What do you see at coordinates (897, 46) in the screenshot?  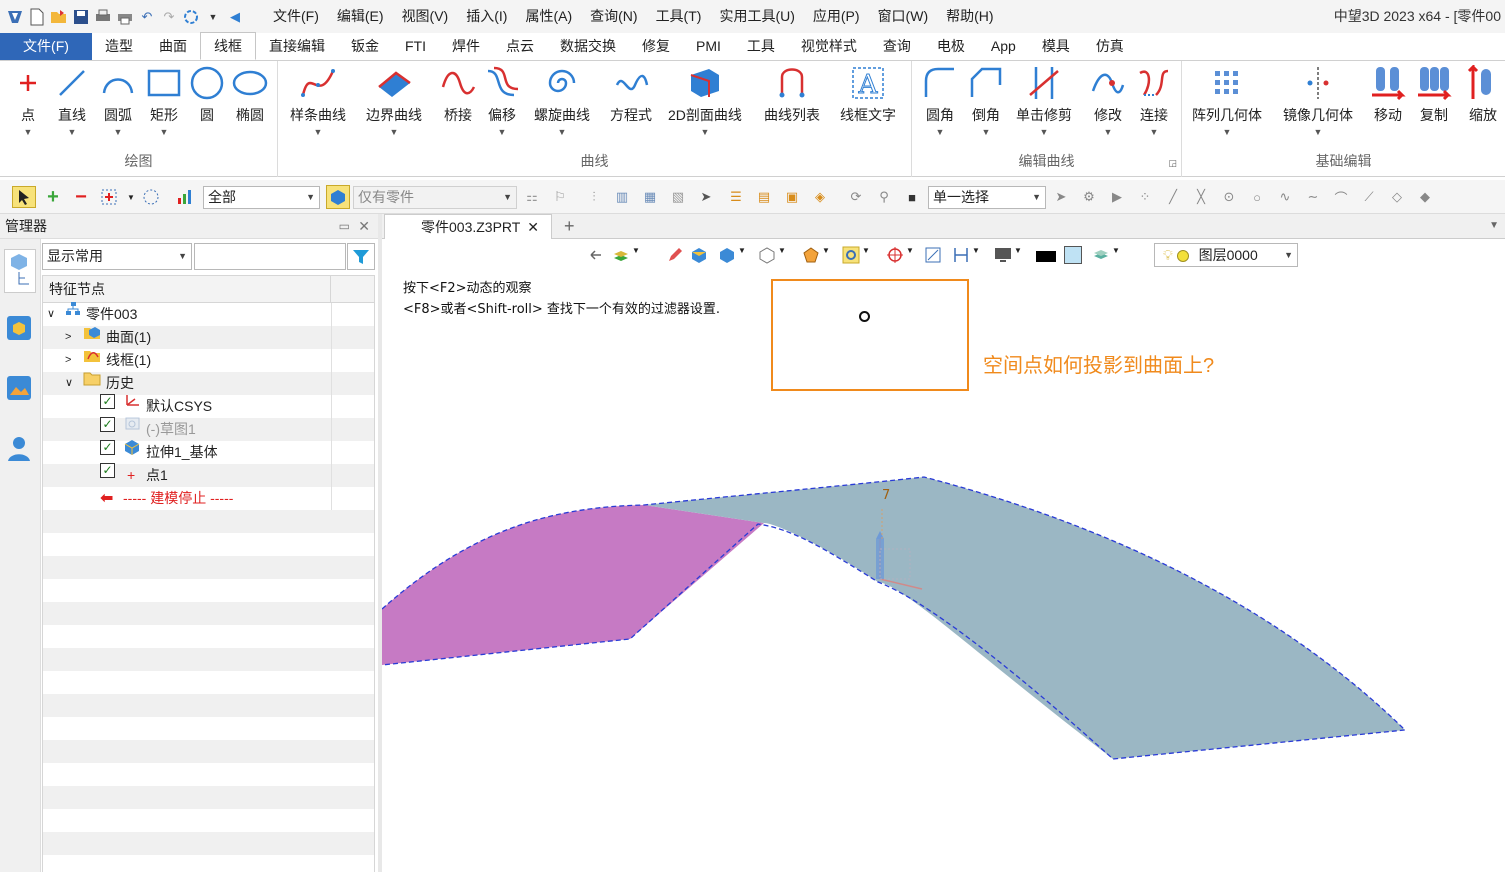 I see `tab-inquire: 查询` at bounding box center [897, 46].